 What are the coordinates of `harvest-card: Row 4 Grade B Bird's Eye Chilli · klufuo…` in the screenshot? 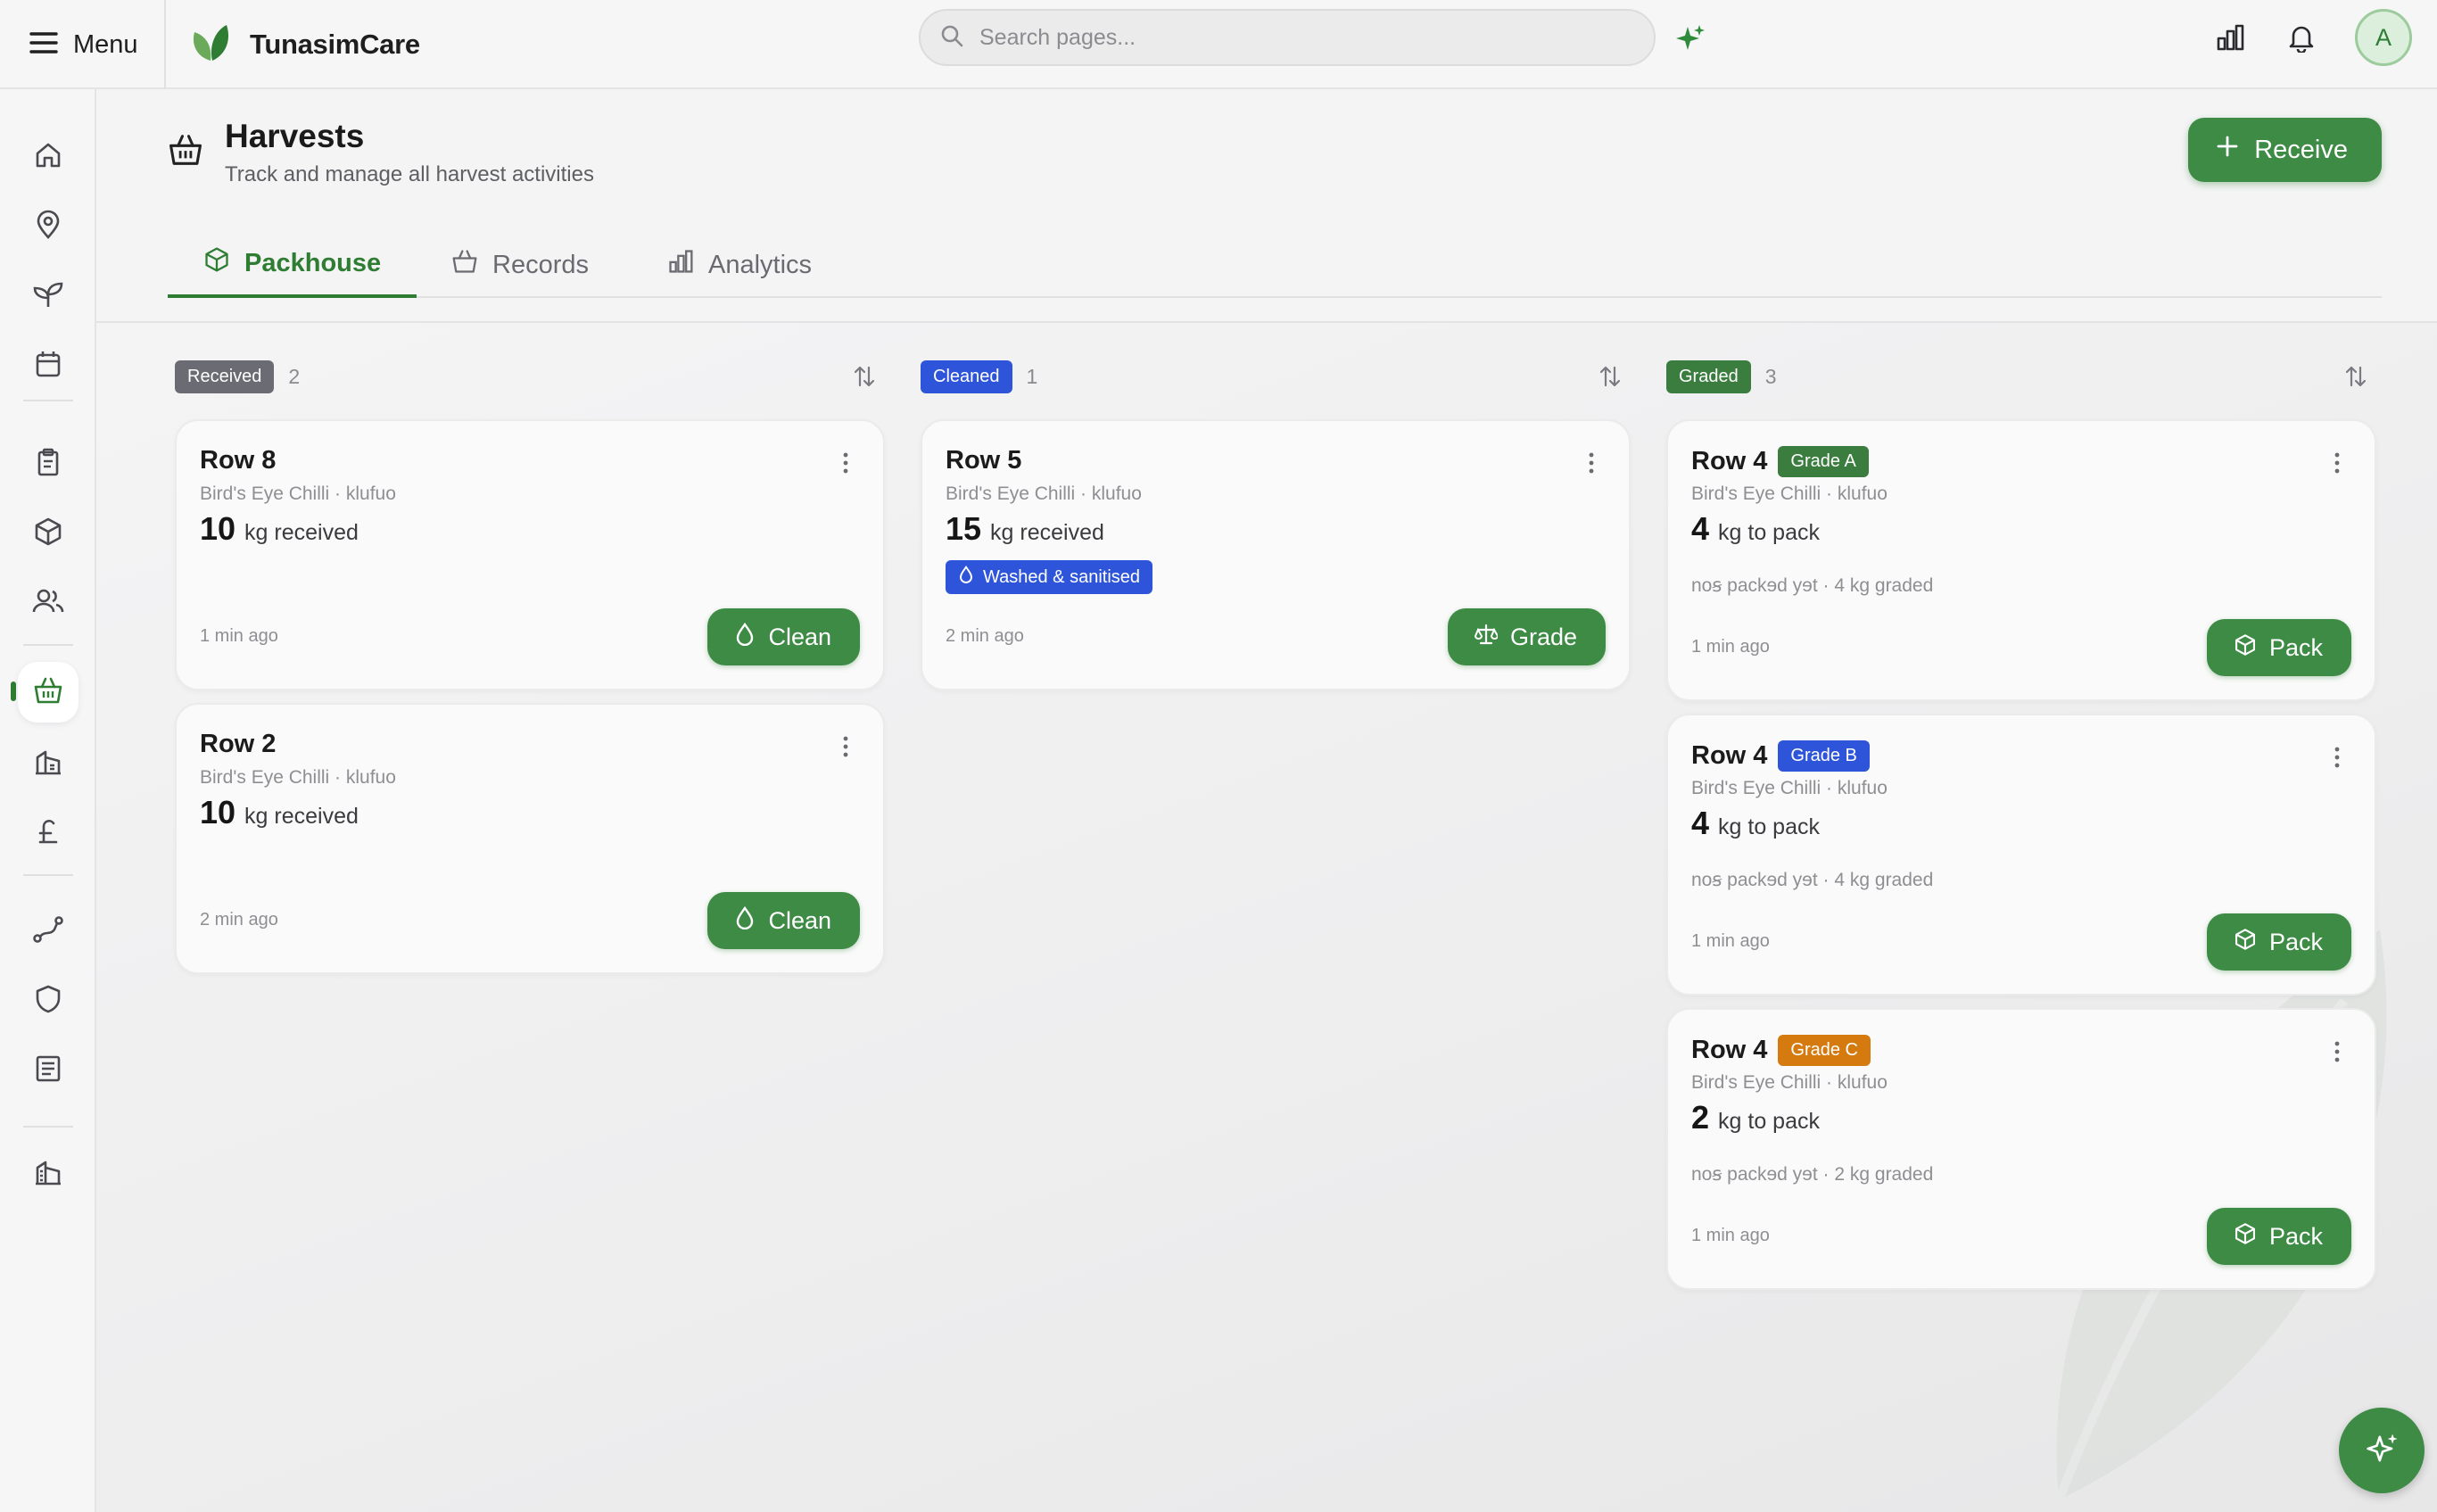 It's located at (2021, 855).